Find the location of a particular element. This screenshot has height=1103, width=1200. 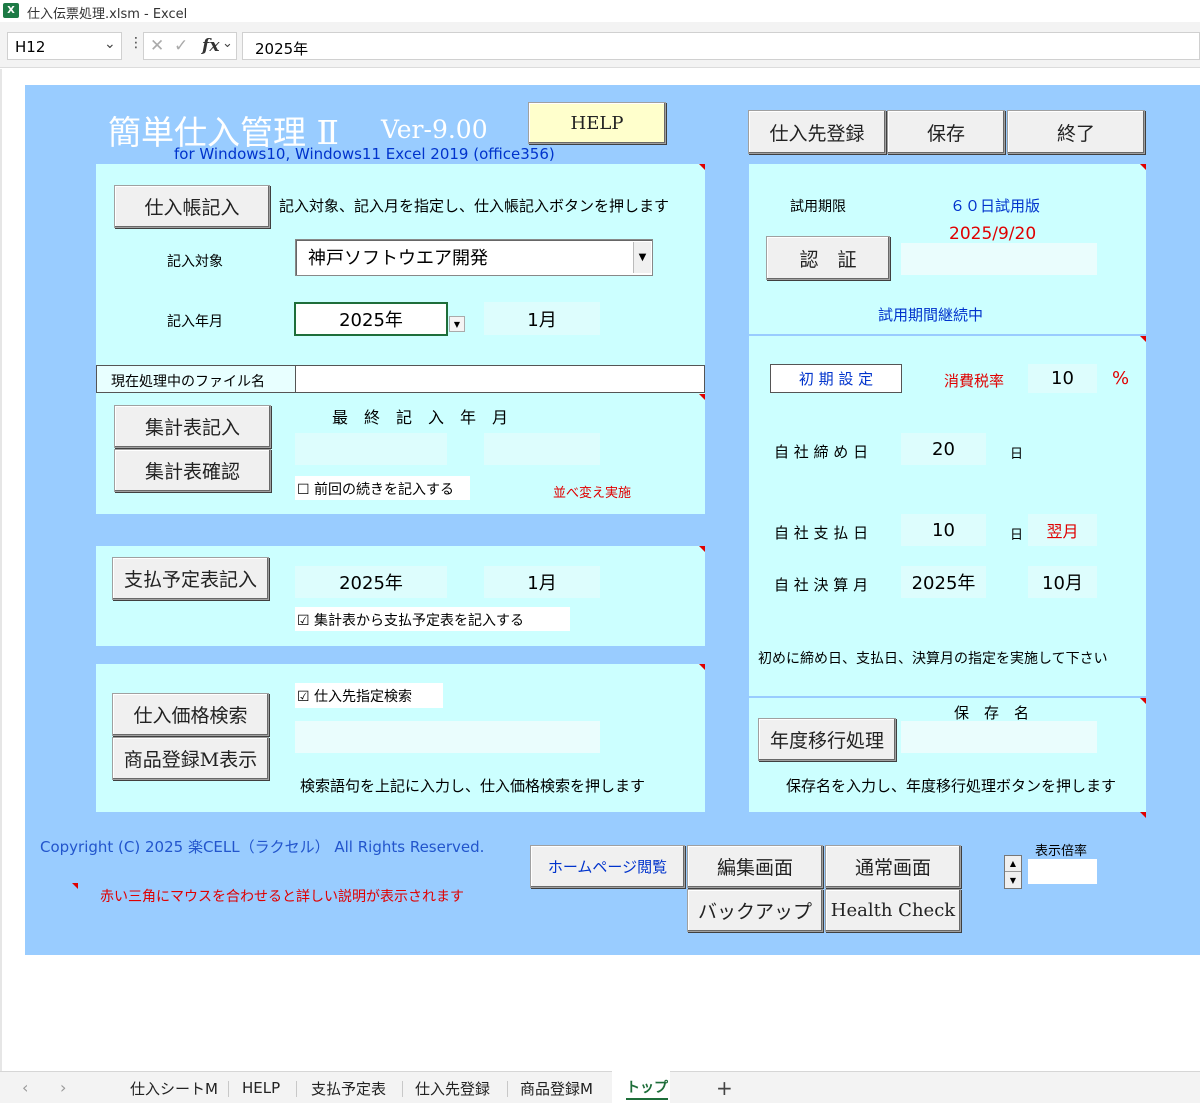

backup-button: バックアップ is located at coordinates (755, 910).